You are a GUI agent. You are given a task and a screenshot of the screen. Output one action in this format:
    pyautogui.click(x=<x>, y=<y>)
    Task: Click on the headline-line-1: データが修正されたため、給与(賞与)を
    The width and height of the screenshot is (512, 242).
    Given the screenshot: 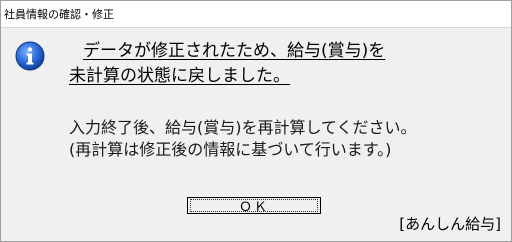 What is the action you would take?
    pyautogui.click(x=234, y=51)
    